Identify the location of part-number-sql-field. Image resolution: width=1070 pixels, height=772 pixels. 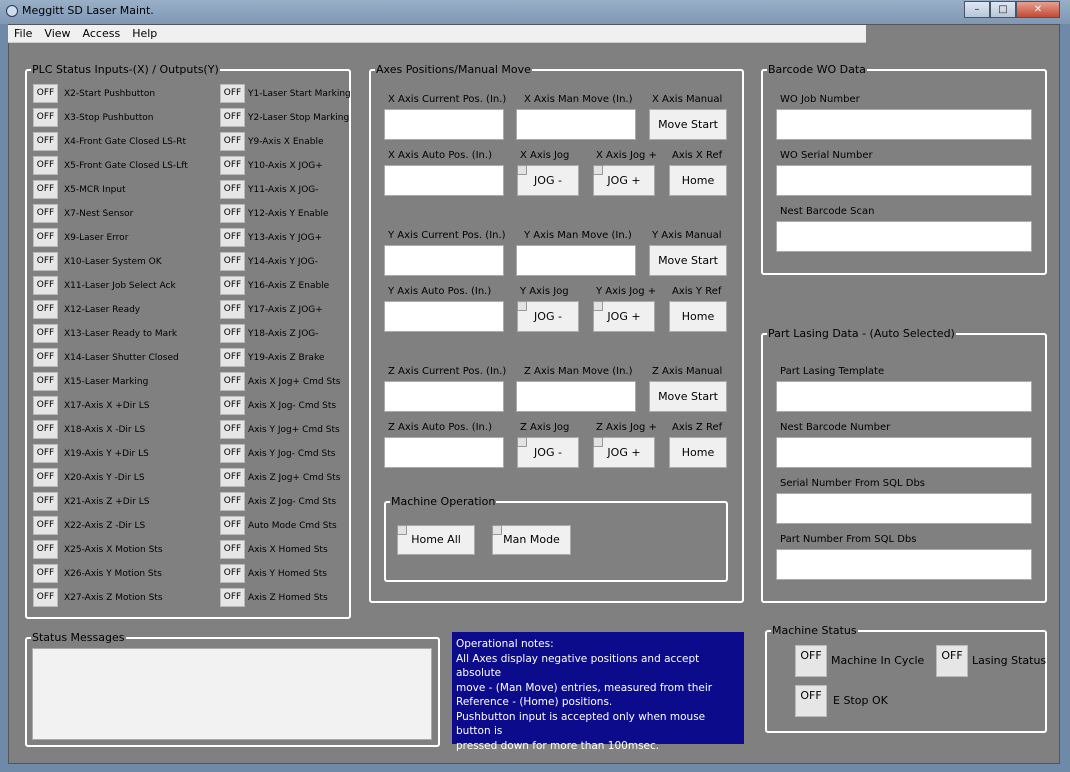
(904, 564).